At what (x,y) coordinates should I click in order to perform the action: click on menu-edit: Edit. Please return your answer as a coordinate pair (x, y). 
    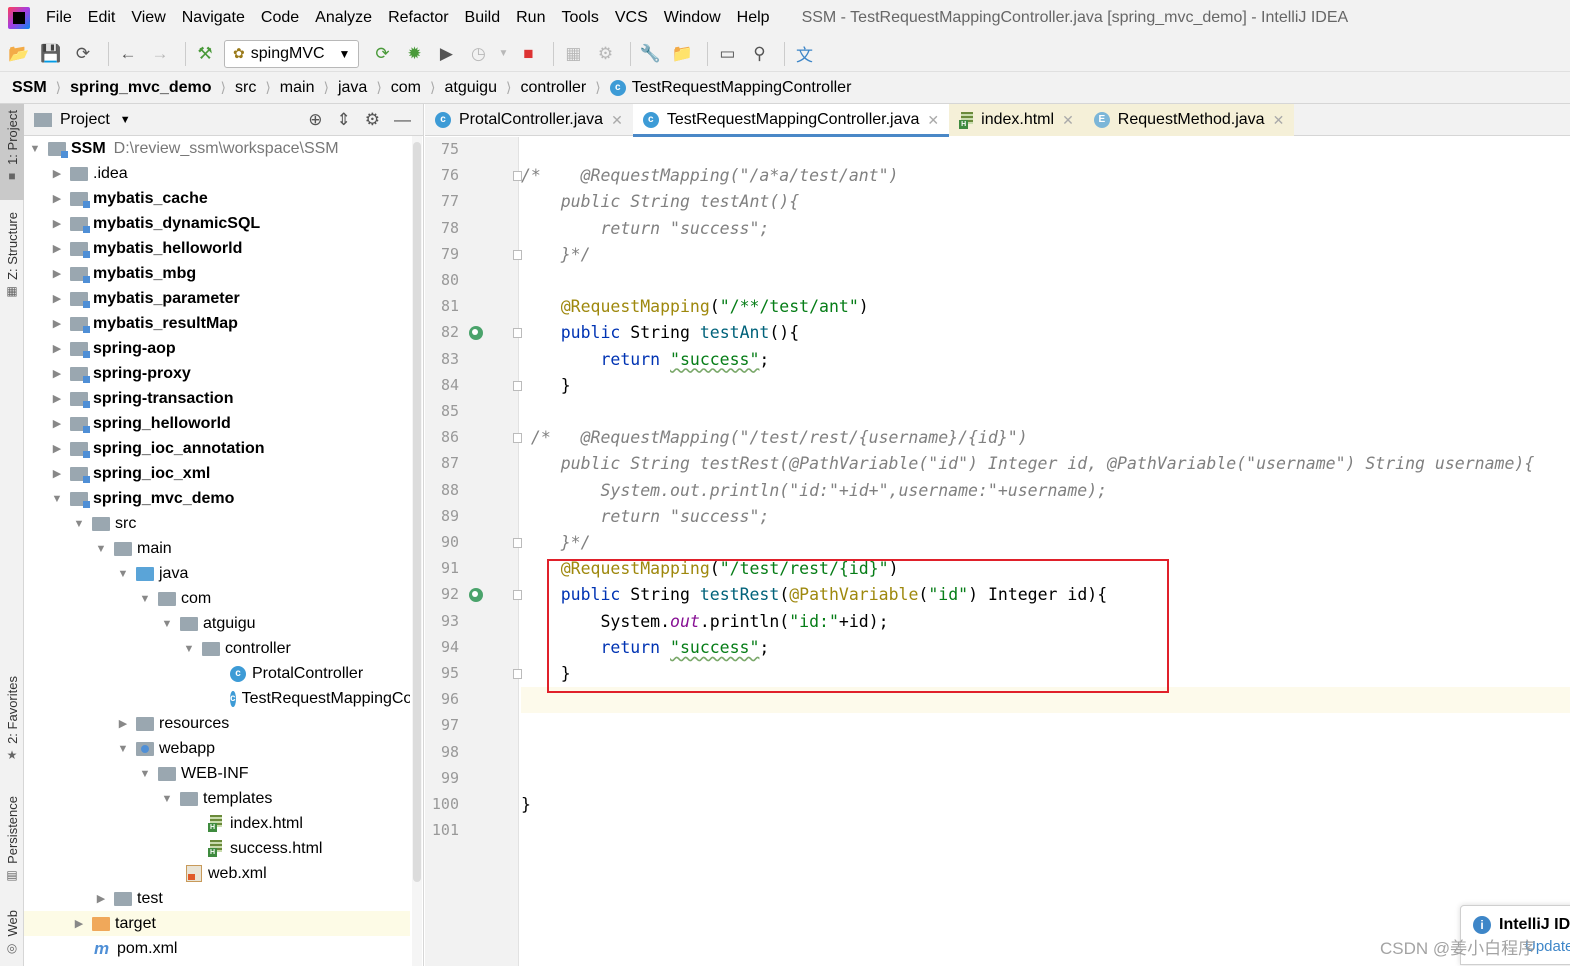
    Looking at the image, I should click on (102, 18).